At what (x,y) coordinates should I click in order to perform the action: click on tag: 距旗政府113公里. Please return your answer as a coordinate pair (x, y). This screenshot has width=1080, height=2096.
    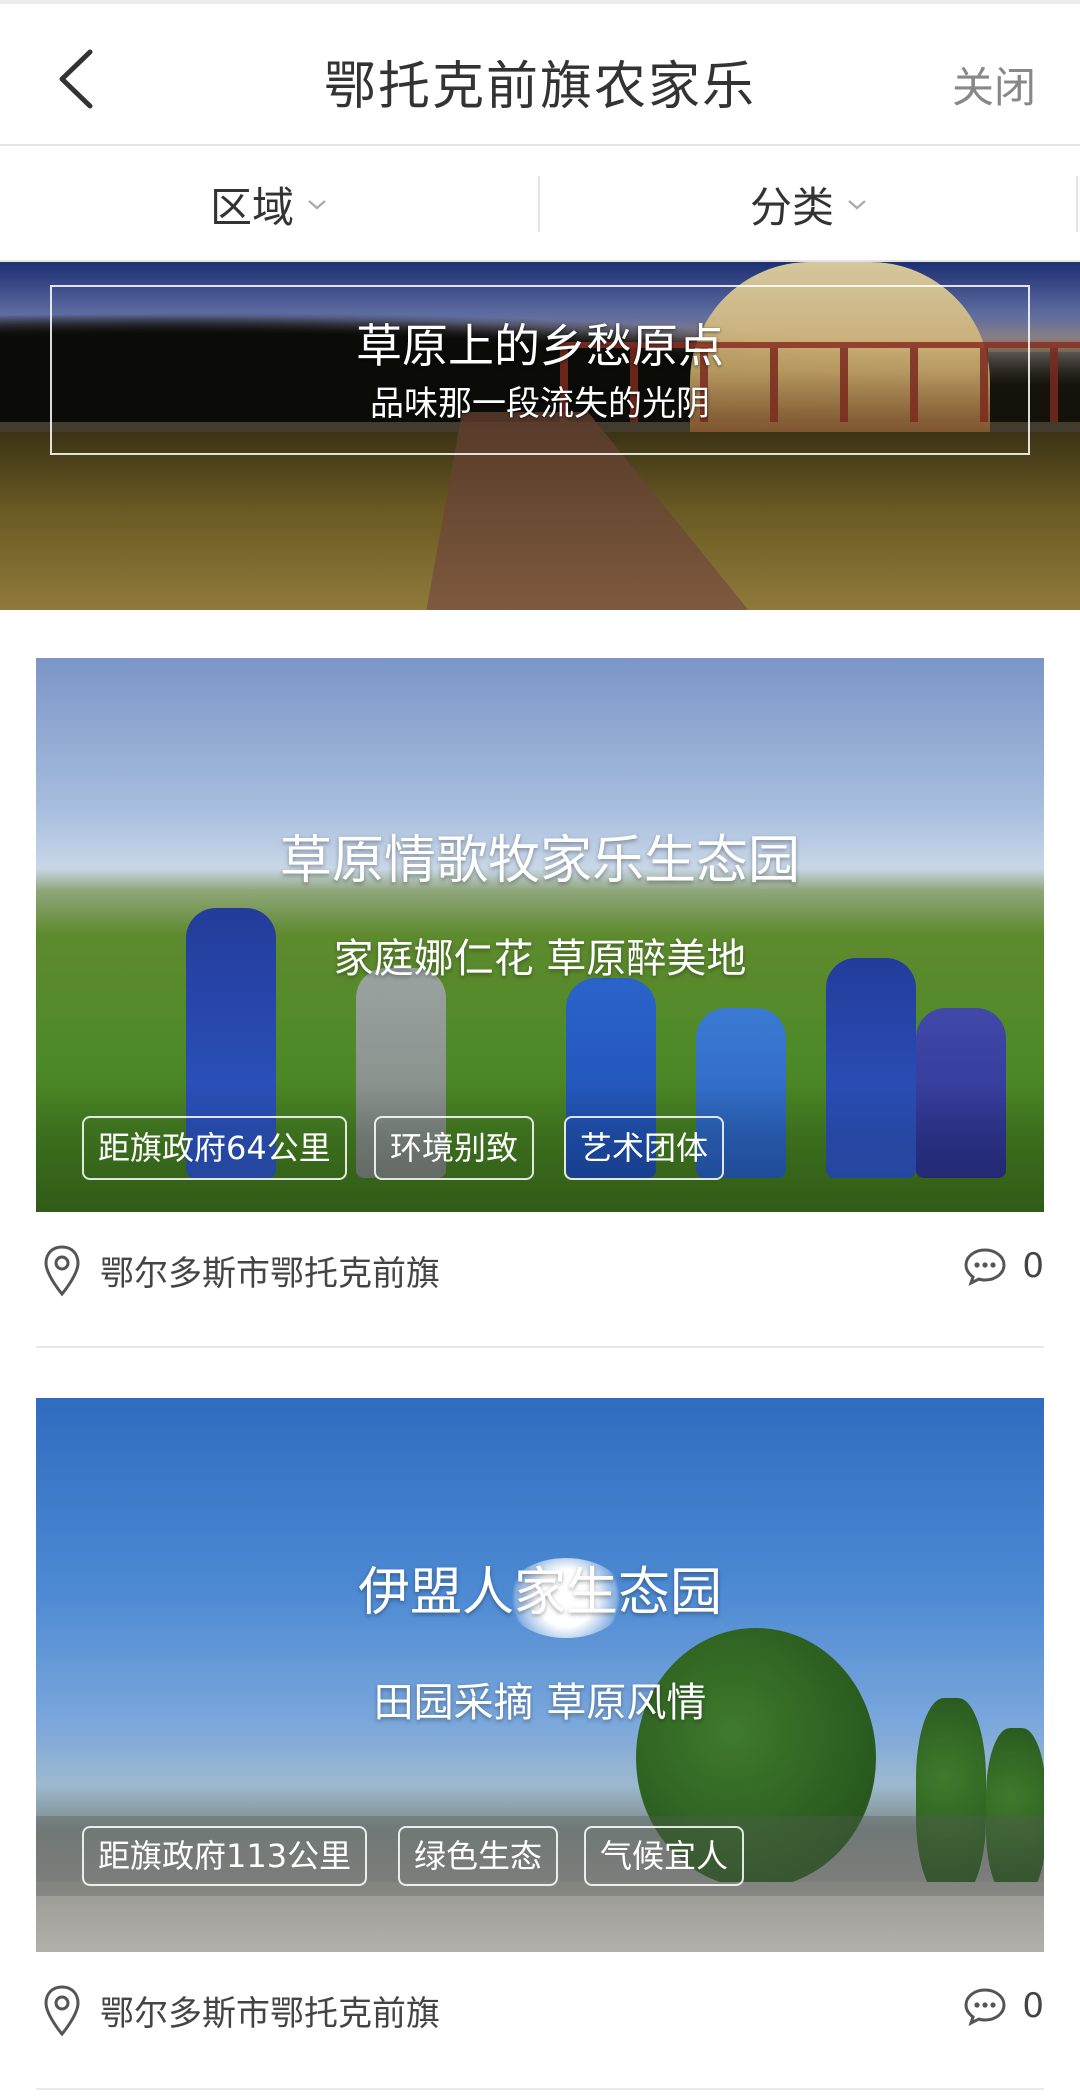
    Looking at the image, I should click on (225, 1856).